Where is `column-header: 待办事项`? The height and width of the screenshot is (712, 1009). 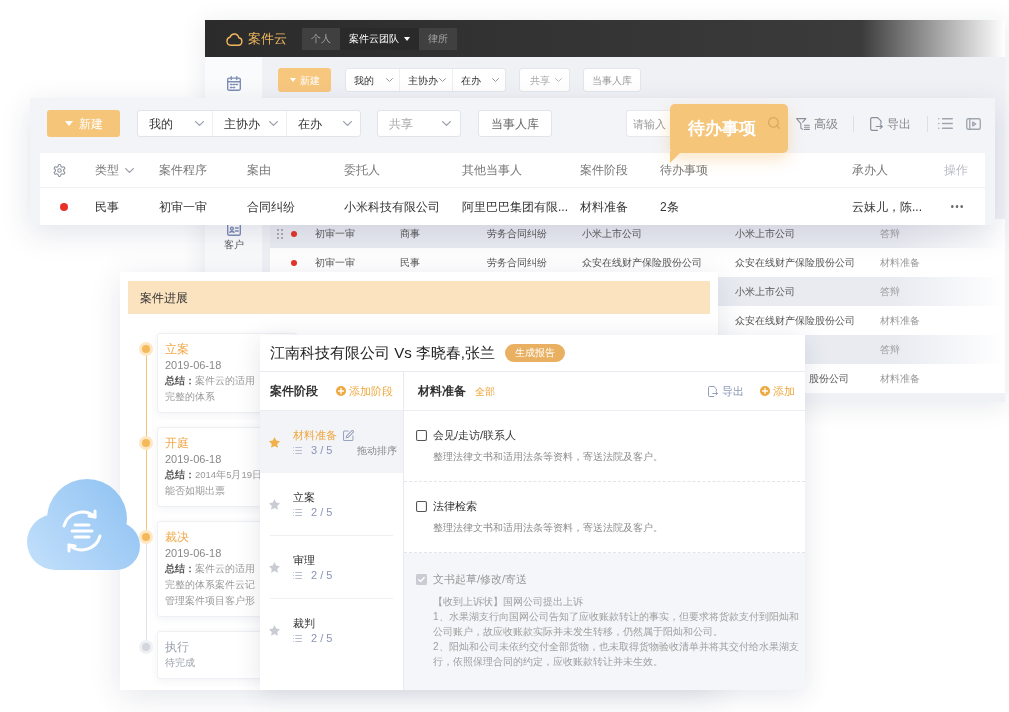
column-header: 待办事项 is located at coordinates (684, 170).